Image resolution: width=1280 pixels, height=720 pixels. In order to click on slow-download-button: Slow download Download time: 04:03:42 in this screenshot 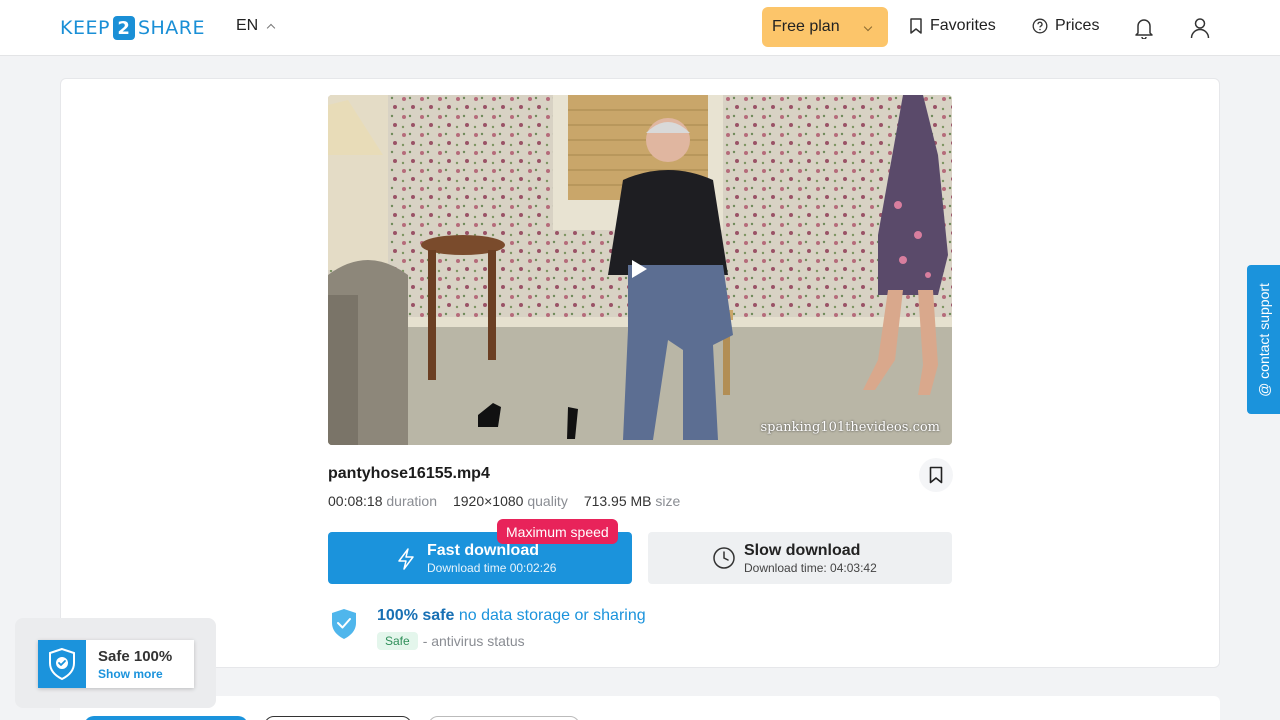, I will do `click(800, 558)`.